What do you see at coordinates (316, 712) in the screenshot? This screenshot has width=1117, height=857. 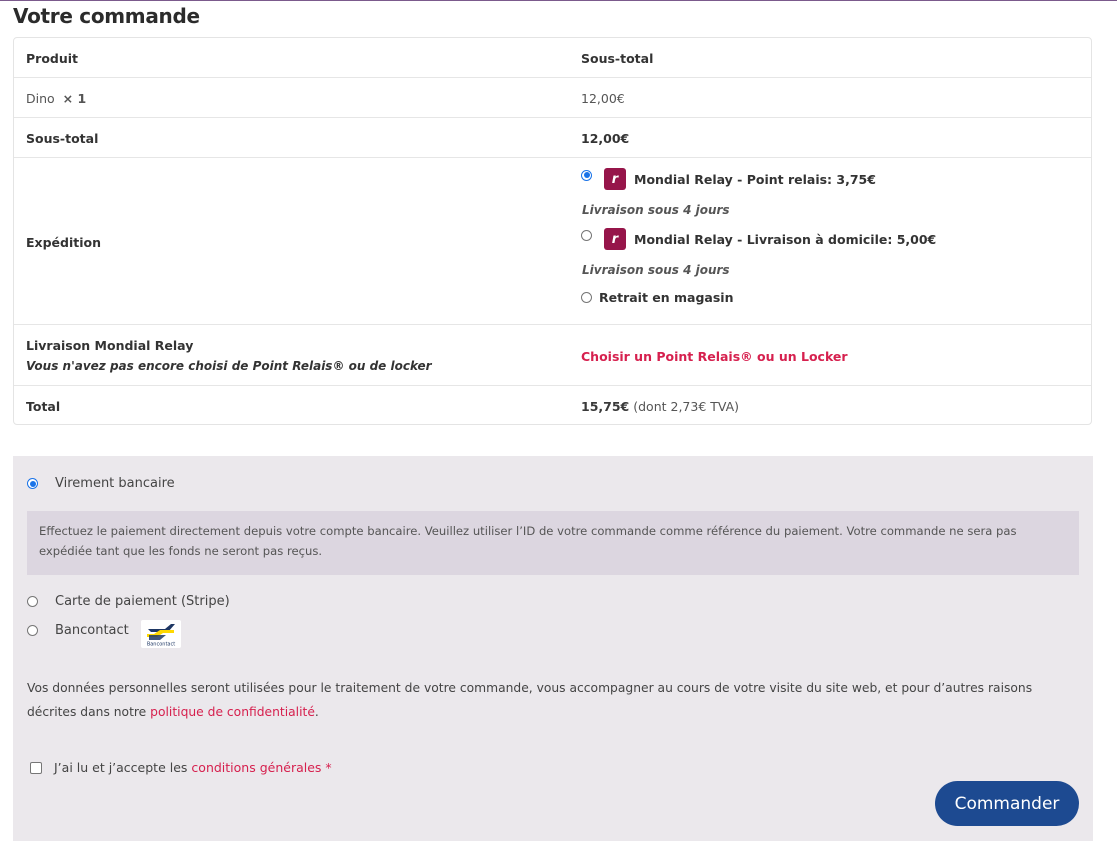 I see `privacy-end: .` at bounding box center [316, 712].